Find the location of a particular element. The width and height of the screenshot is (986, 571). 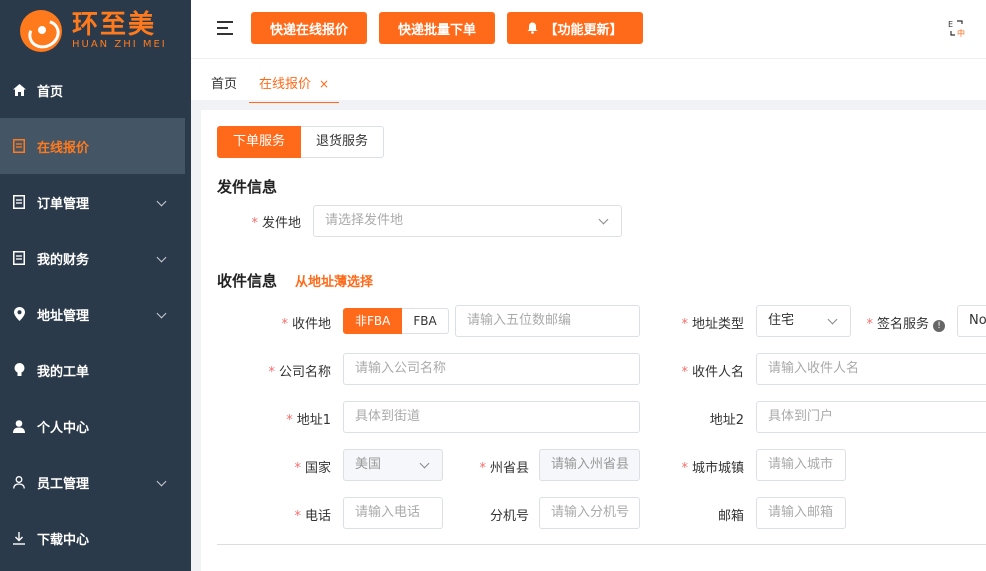

origin-label: * 发件地 is located at coordinates (276, 223).